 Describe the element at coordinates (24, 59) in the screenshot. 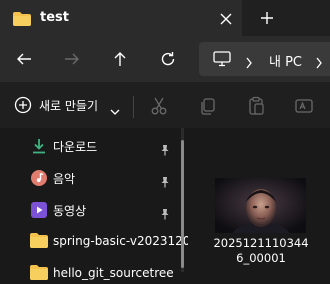

I see `back-arrow-icon` at that location.